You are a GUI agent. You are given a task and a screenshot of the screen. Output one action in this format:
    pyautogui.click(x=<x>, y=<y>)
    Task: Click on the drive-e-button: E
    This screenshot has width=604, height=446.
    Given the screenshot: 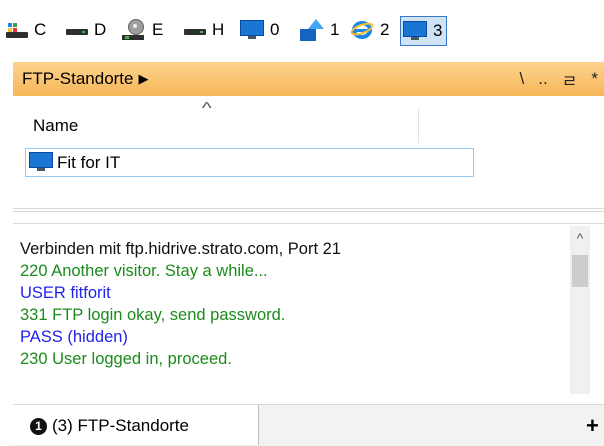 What is the action you would take?
    pyautogui.click(x=142, y=30)
    